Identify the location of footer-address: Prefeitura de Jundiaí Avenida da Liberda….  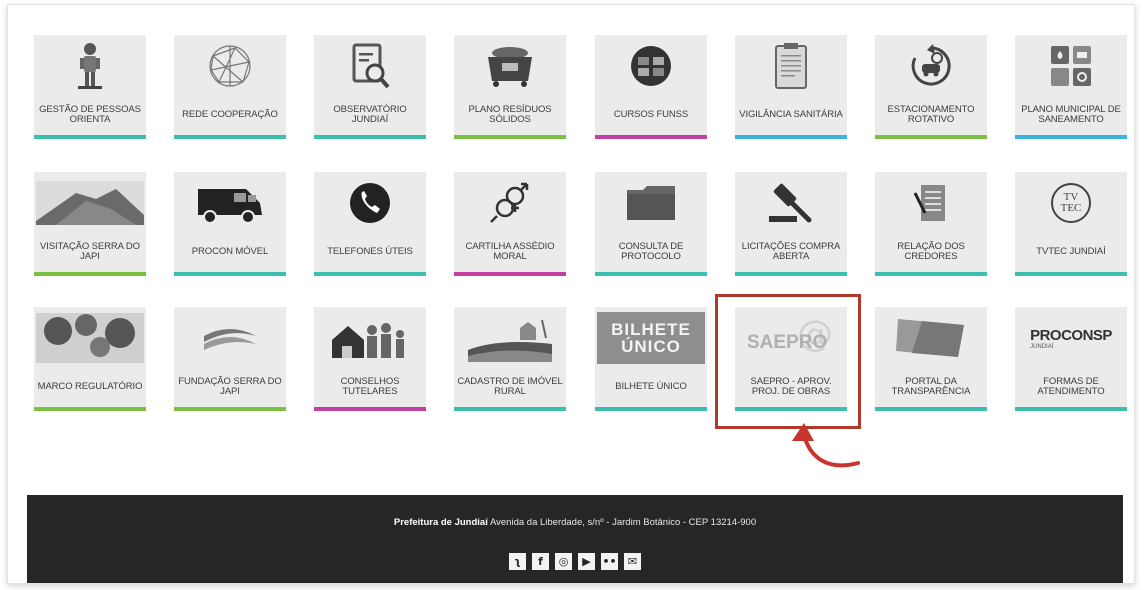
(575, 522).